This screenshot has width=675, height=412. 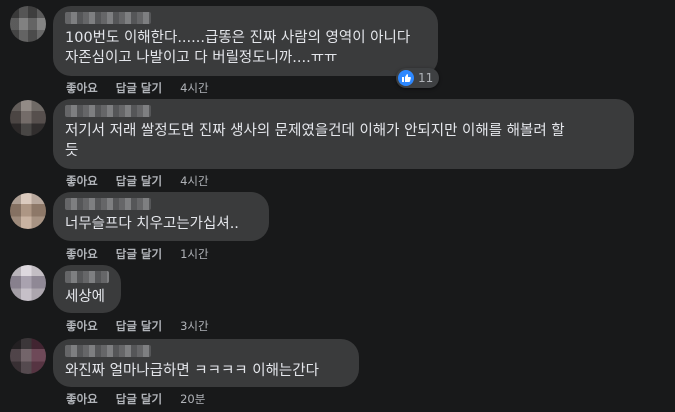 I want to click on comment-bubble: 너무슬프다 치우고는가십셔.., so click(x=161, y=216).